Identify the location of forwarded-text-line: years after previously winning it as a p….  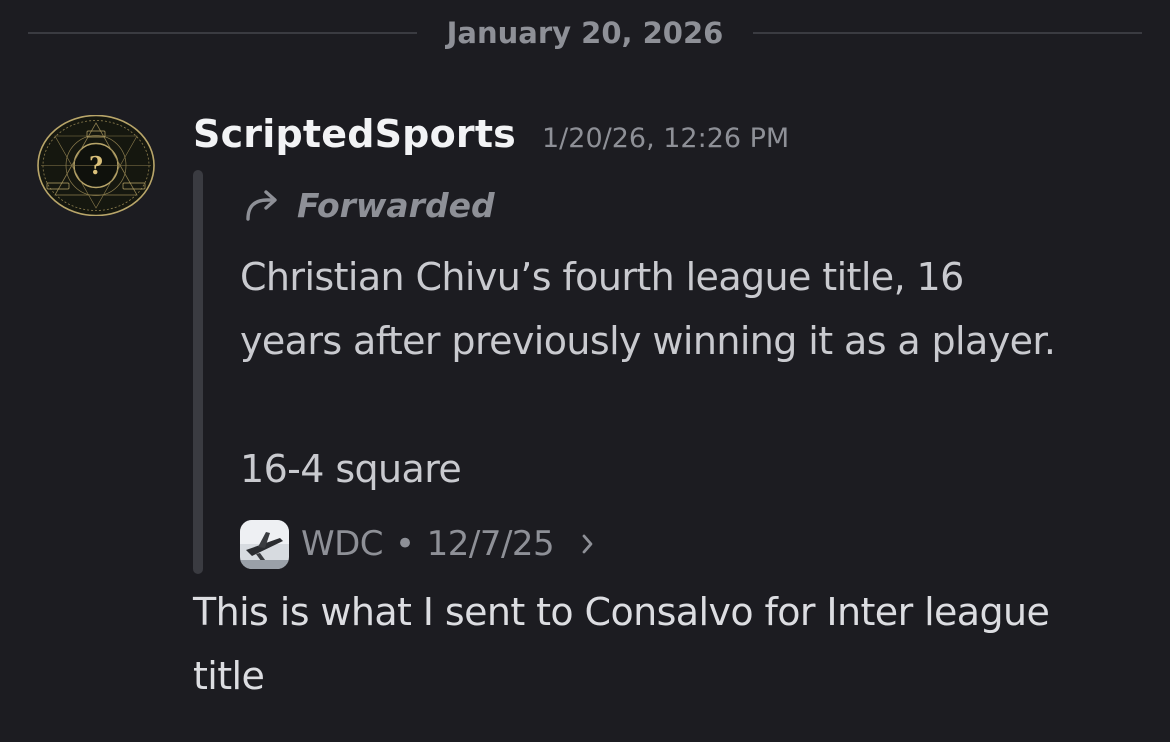
(648, 341).